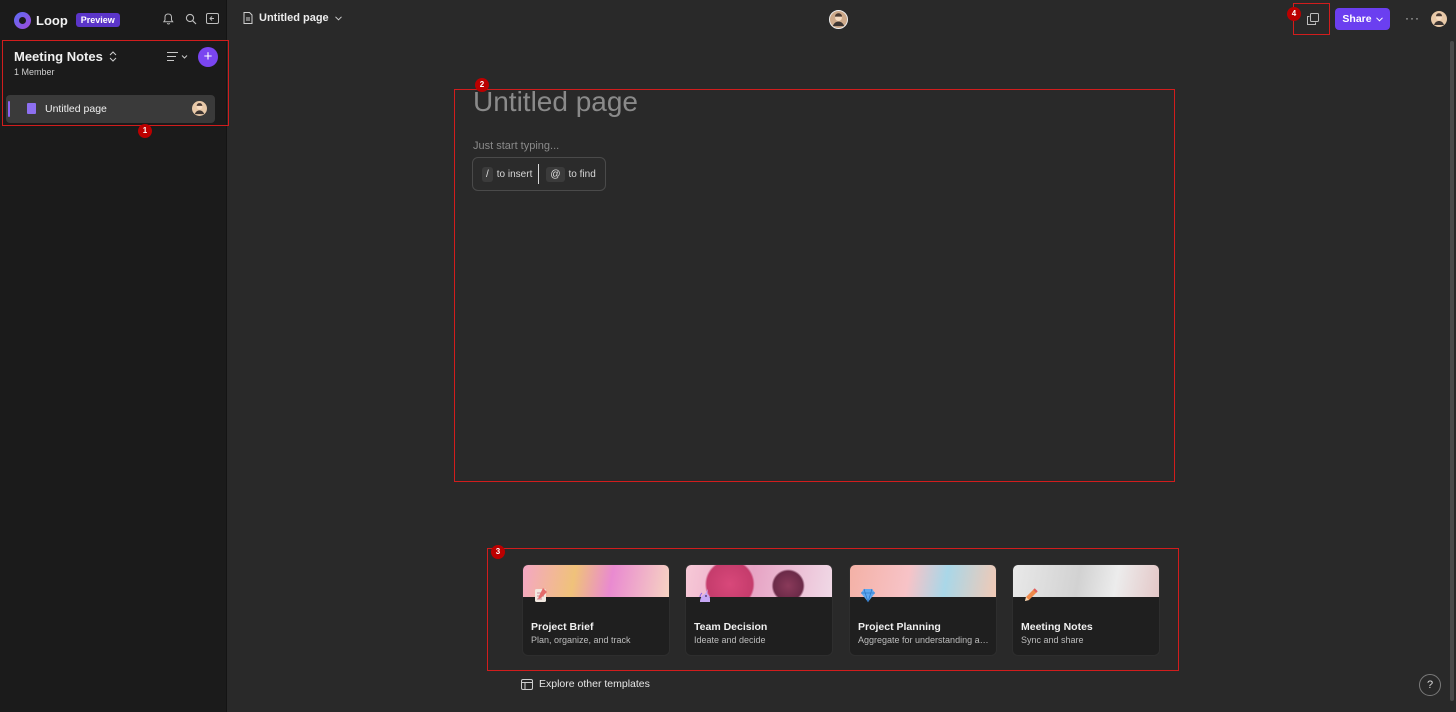 This screenshot has height=712, width=1456. I want to click on divider, so click(539, 174).